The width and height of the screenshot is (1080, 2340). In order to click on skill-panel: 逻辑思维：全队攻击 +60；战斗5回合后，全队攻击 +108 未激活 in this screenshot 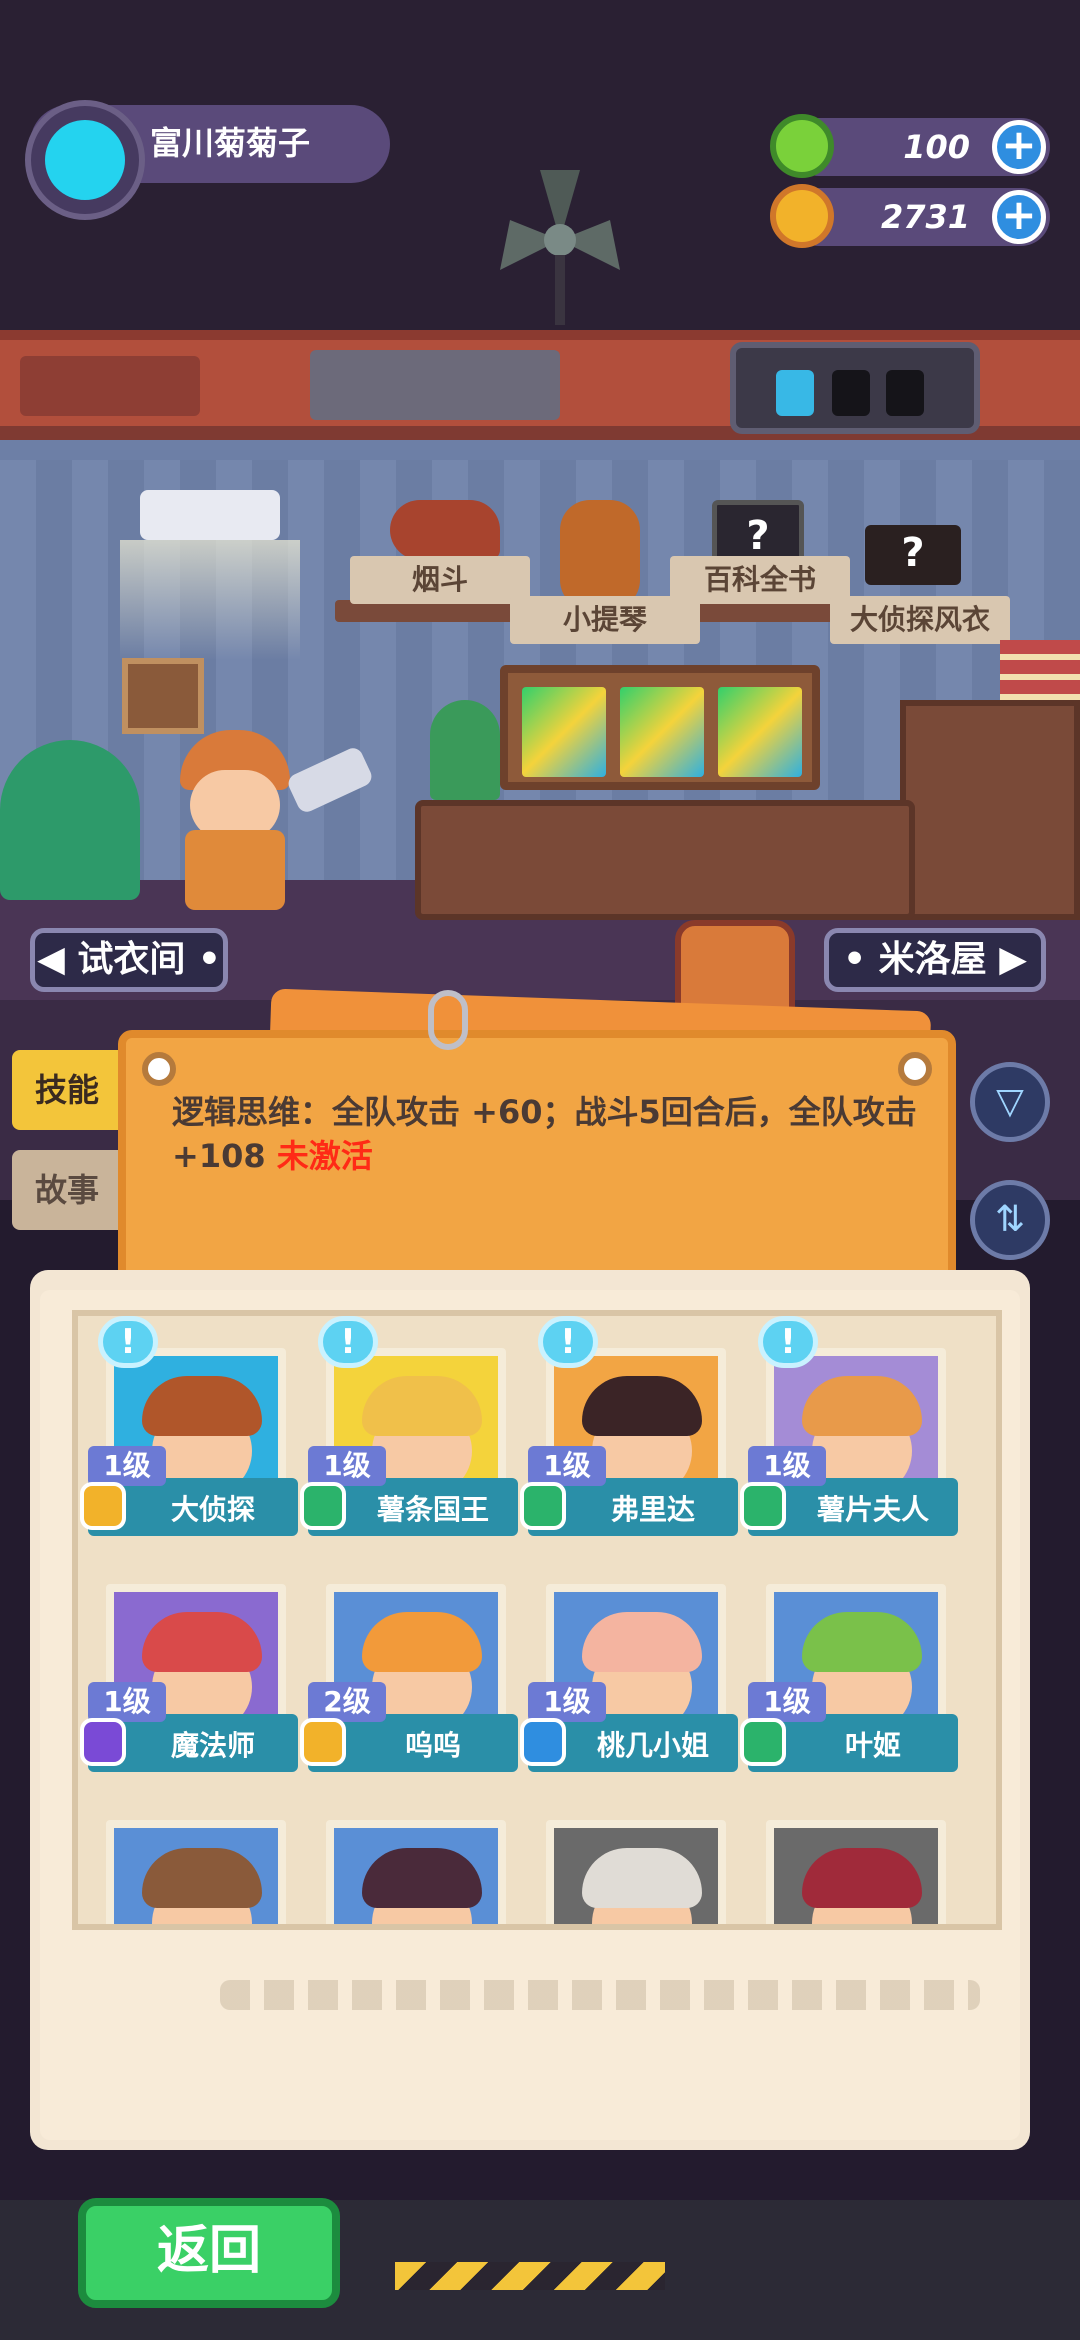, I will do `click(537, 1165)`.